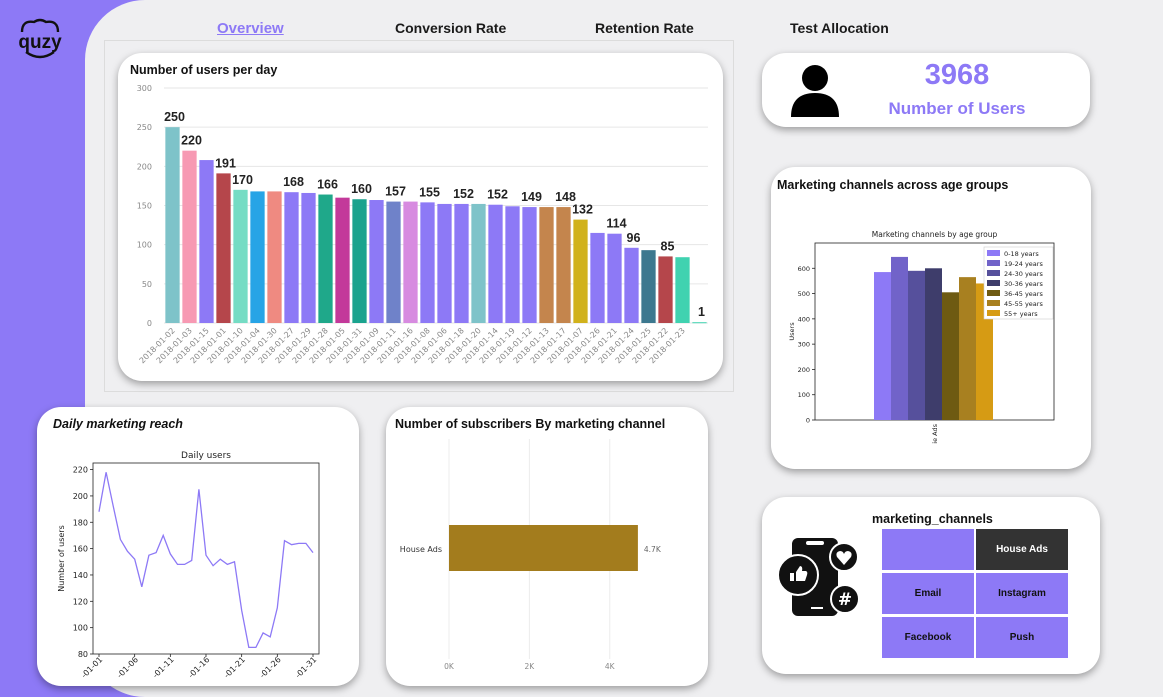  What do you see at coordinates (225, 163) in the screenshot?
I see `data-label: 191` at bounding box center [225, 163].